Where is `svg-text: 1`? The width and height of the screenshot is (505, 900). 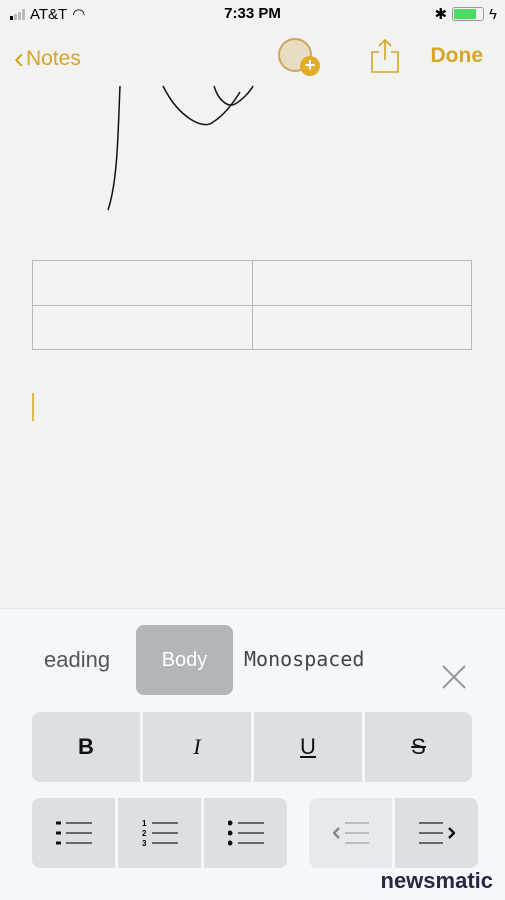 svg-text: 1 is located at coordinates (144, 823).